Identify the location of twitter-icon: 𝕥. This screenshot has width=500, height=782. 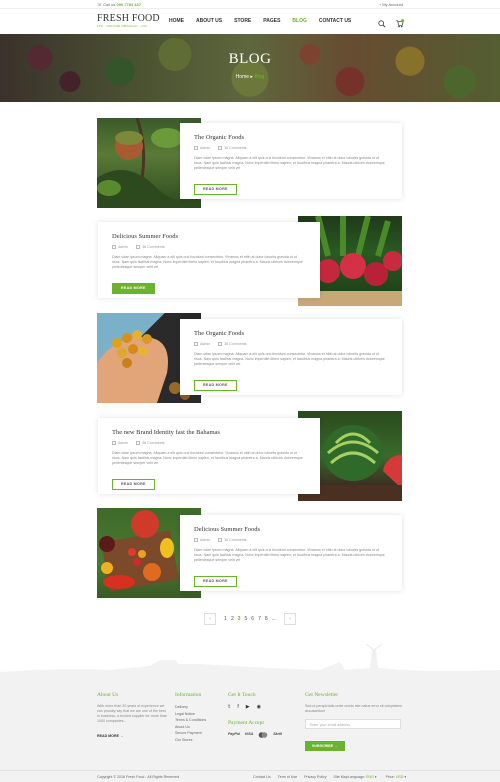
(229, 707).